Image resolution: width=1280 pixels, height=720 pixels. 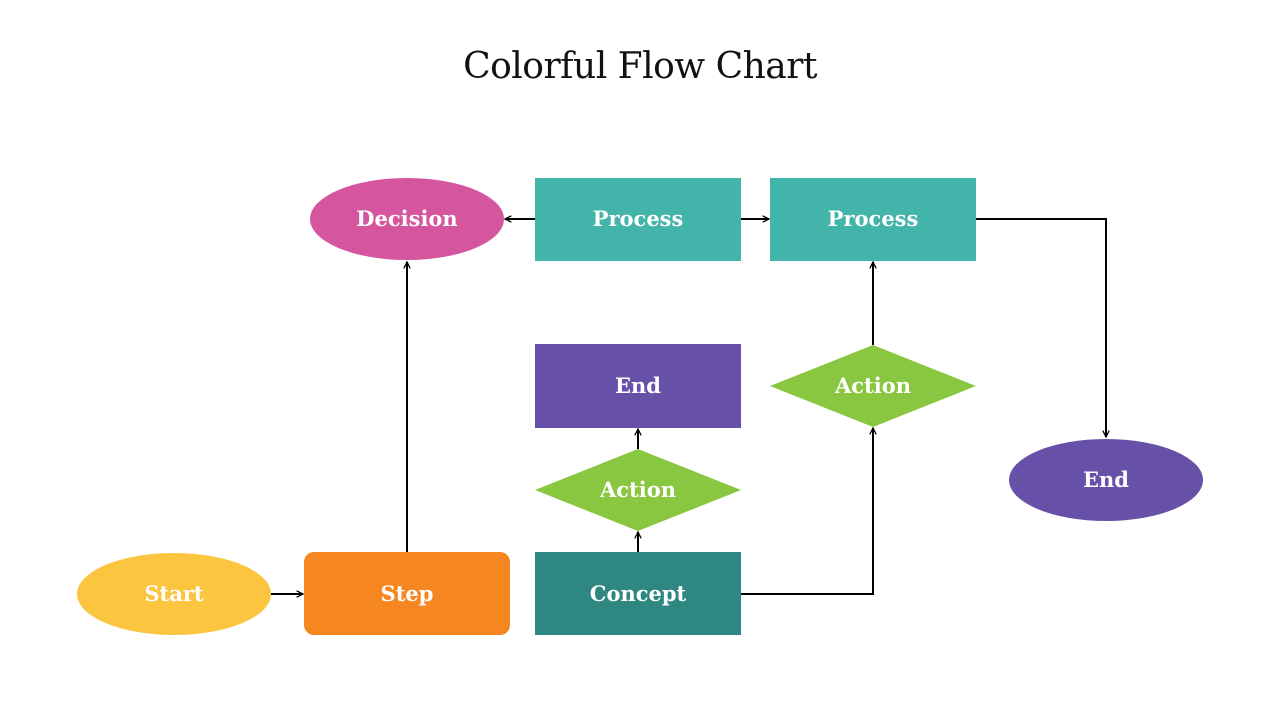 I want to click on node-process-1-label: Process, so click(x=638, y=218).